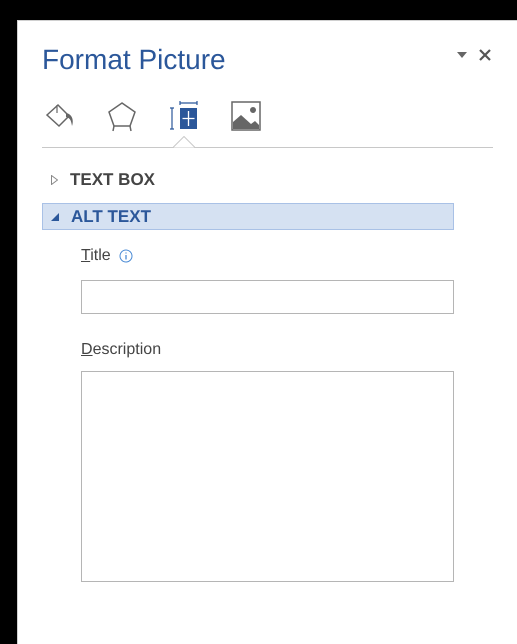  Describe the element at coordinates (54, 179) in the screenshot. I see `collapsed-triangle-icon` at that location.